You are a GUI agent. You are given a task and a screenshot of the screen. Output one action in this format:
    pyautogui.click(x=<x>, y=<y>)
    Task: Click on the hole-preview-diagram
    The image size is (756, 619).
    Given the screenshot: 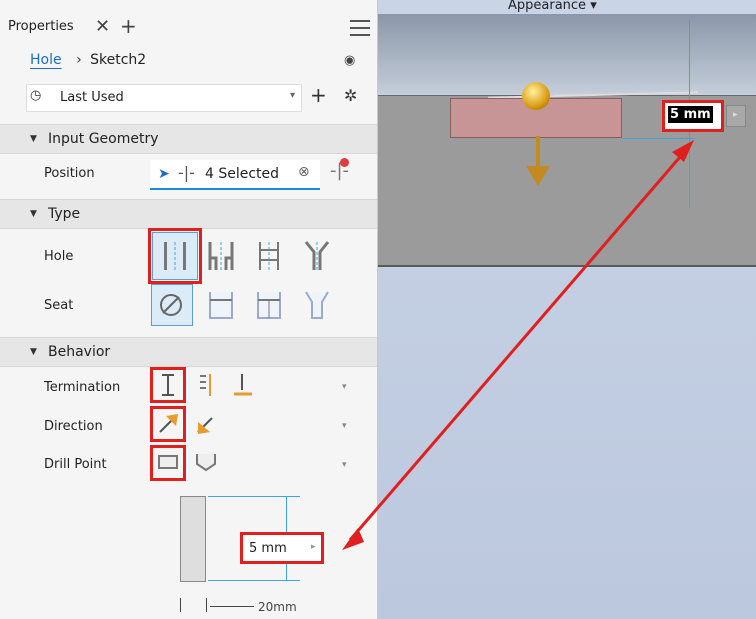 What is the action you would take?
    pyautogui.click(x=193, y=539)
    